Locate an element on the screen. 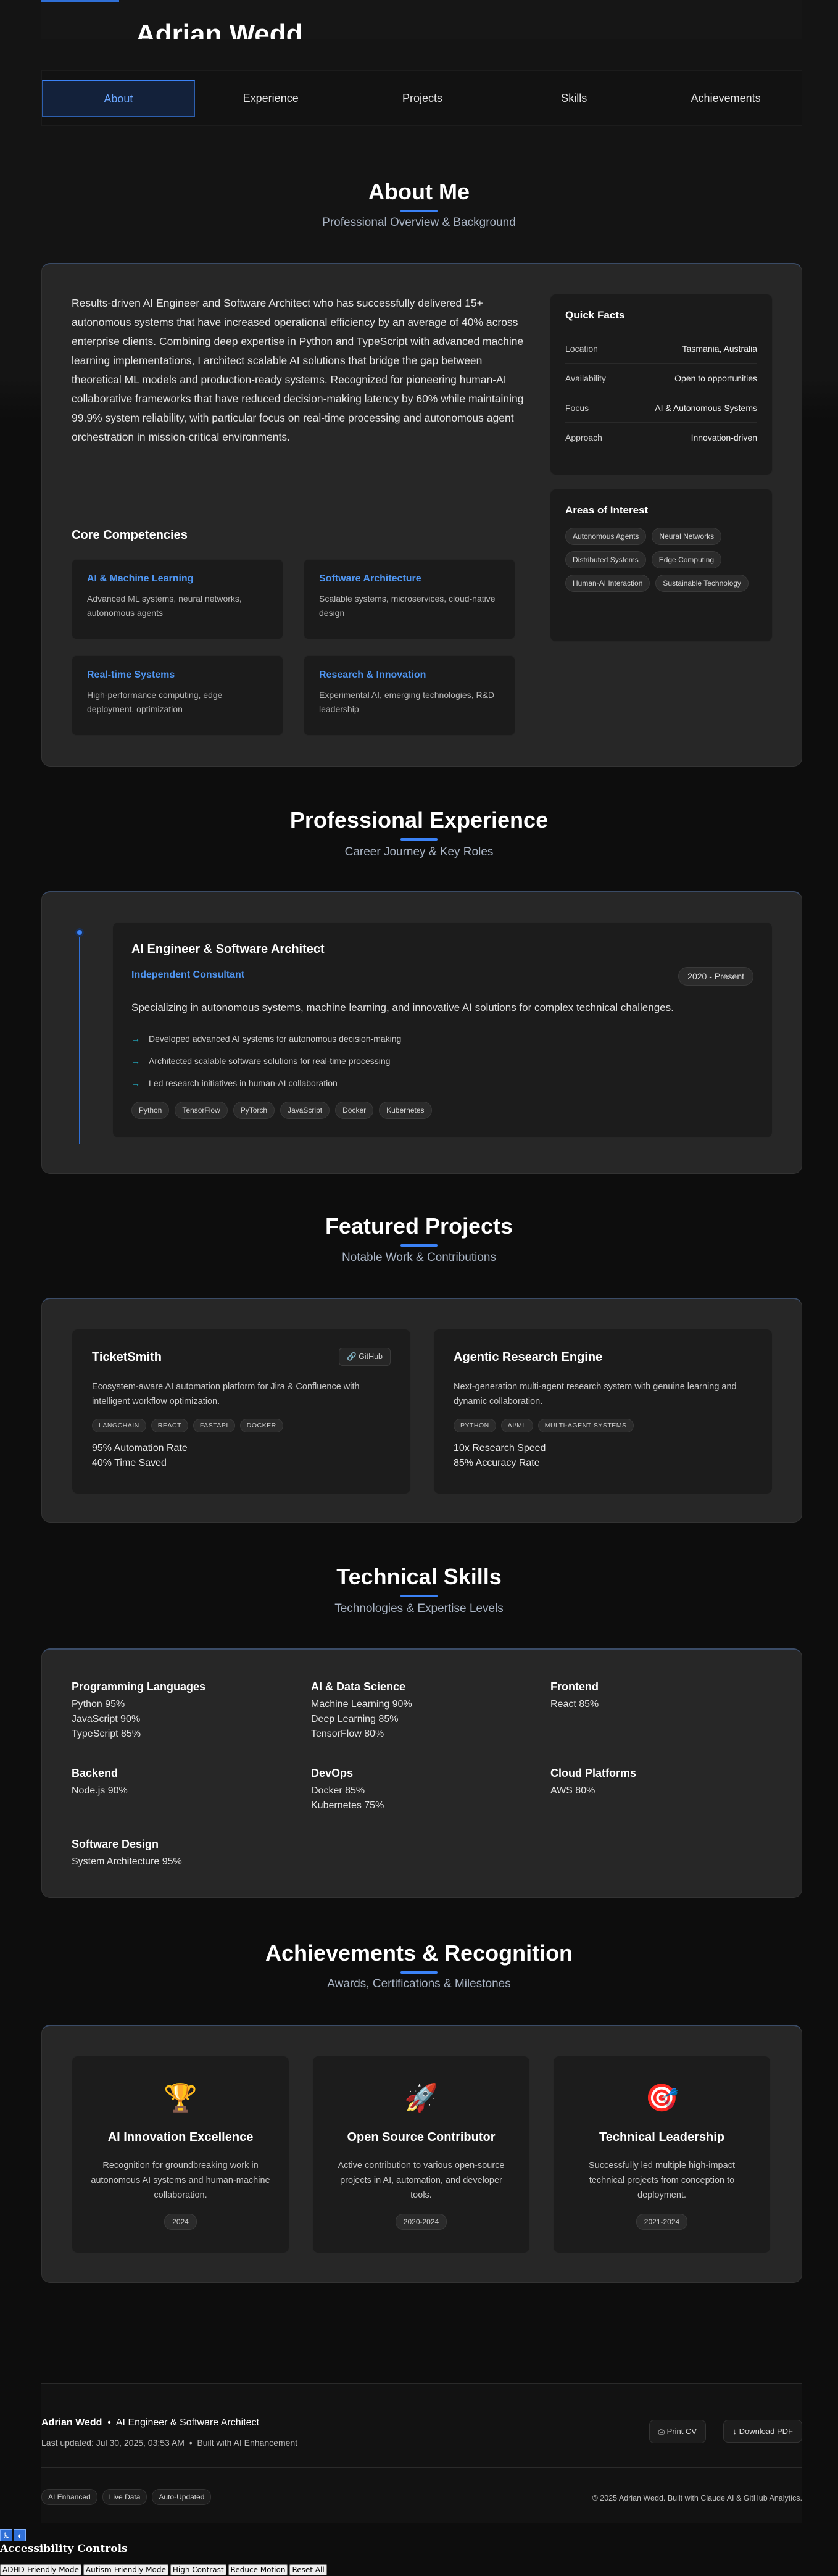  nav-tab-projects: Projects is located at coordinates (423, 99).